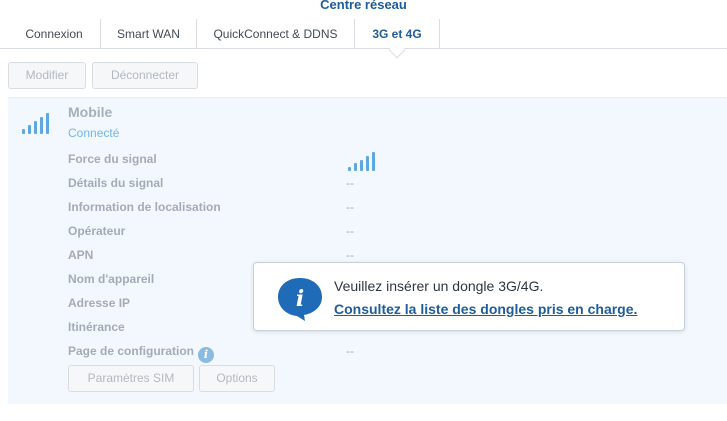 Image resolution: width=727 pixels, height=421 pixels. What do you see at coordinates (97, 231) in the screenshot?
I see `label-operator: Opérateur` at bounding box center [97, 231].